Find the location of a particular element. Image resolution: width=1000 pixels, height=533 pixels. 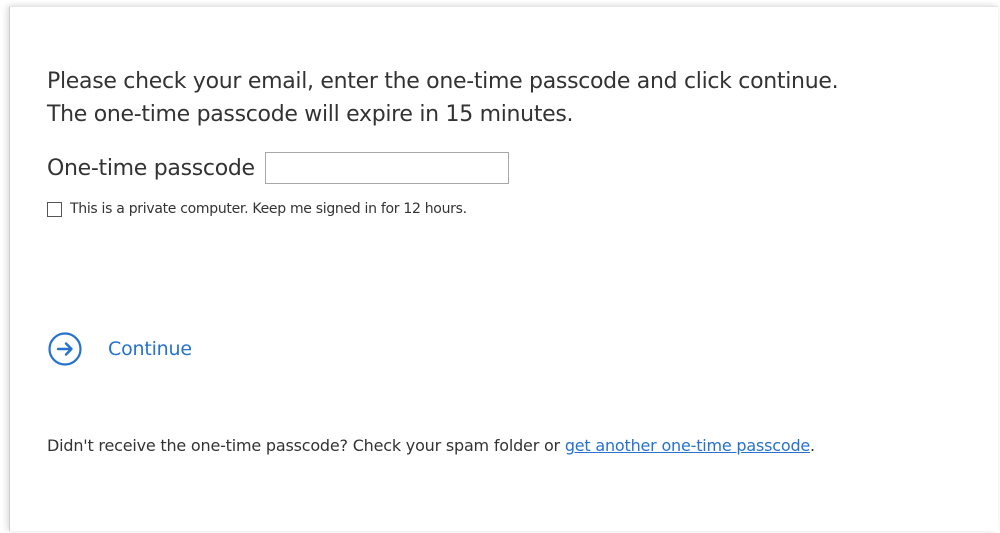

passcode-input is located at coordinates (386, 168).